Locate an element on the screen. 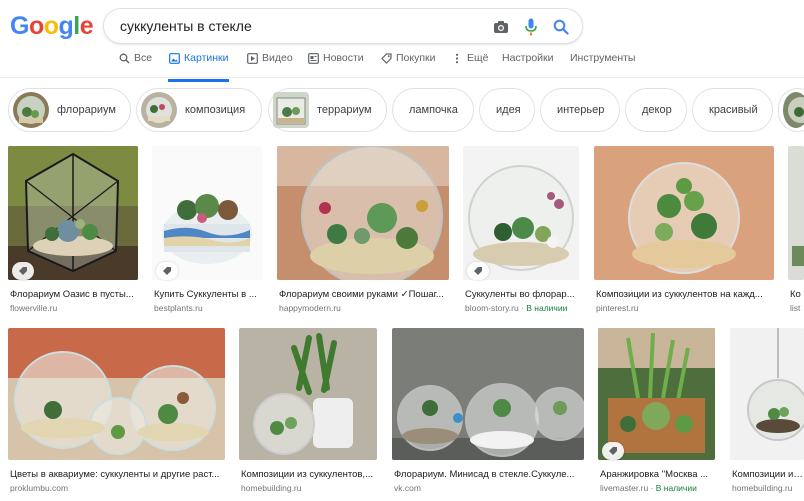 The image size is (804, 501). chip-label: террариум is located at coordinates (344, 110).